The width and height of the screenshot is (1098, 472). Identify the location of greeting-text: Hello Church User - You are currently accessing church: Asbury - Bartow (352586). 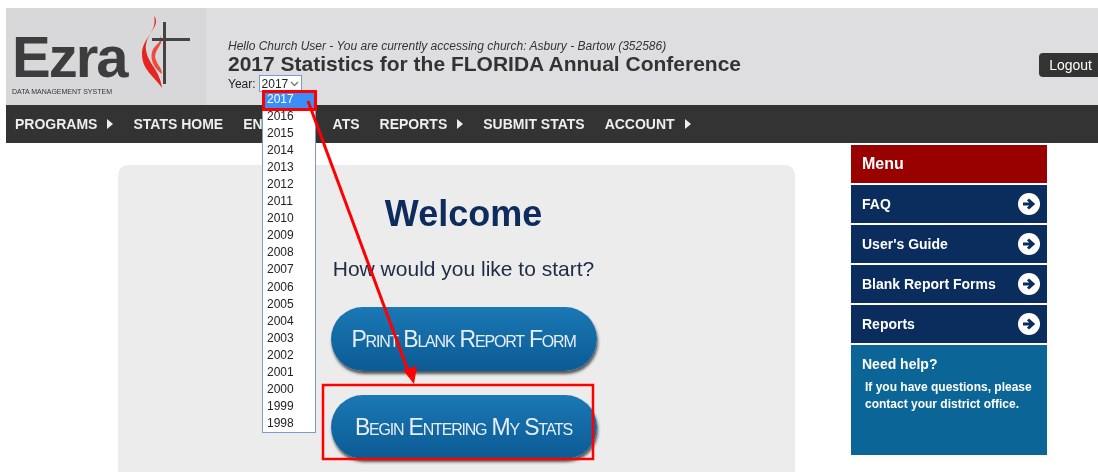
(447, 46).